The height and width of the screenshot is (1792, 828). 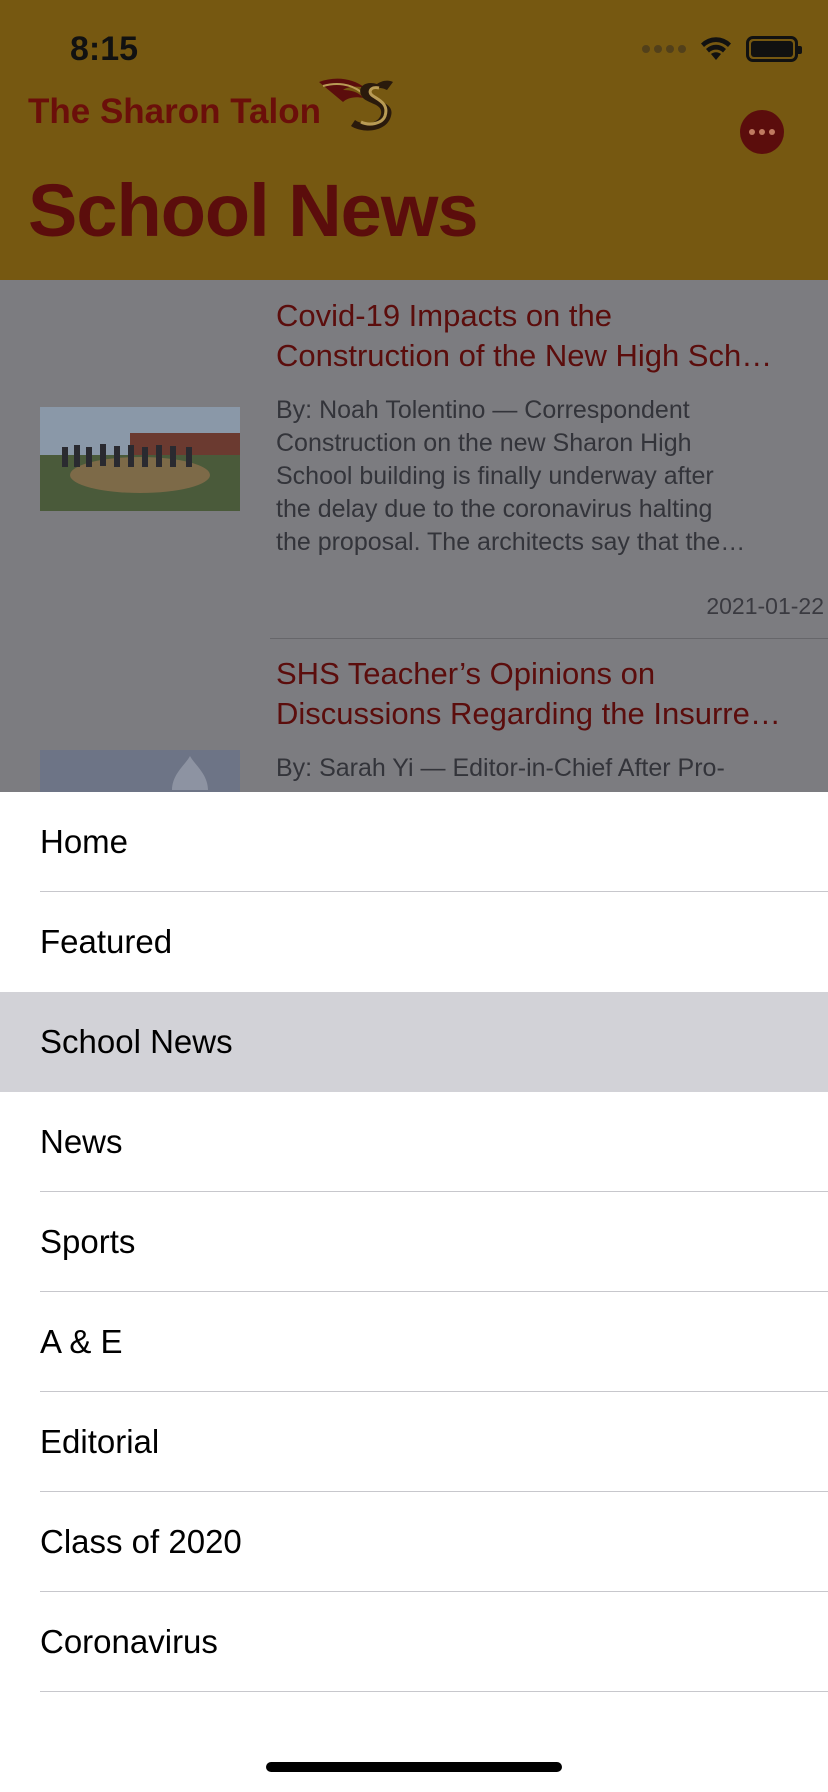 I want to click on status-icons, so click(x=722, y=49).